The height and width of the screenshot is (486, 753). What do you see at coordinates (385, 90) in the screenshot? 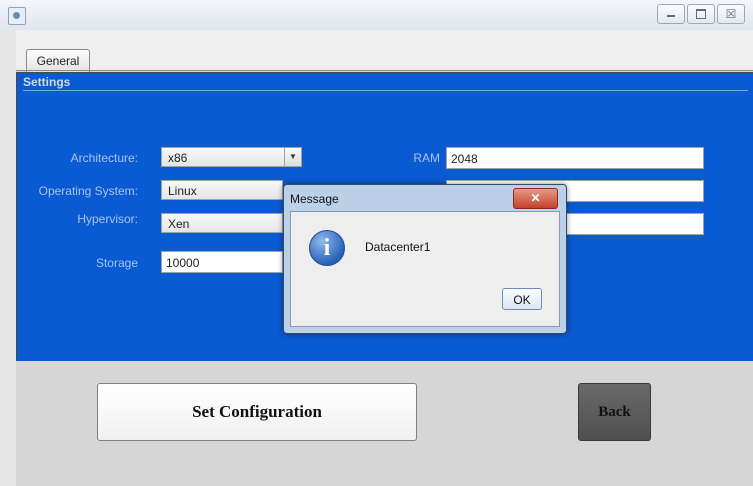
I see `settings-divider` at bounding box center [385, 90].